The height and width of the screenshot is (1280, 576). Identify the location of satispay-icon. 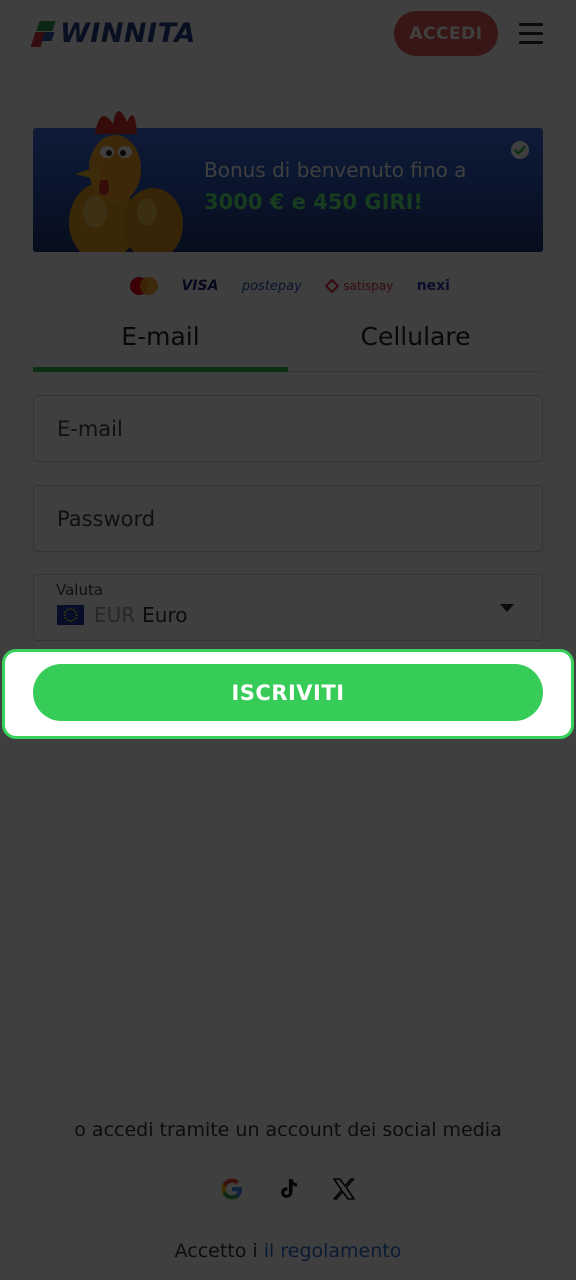
(332, 286).